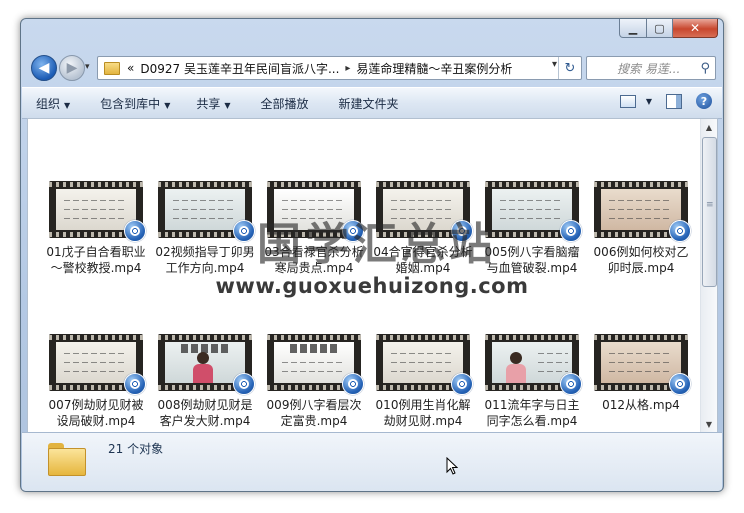 Image resolution: width=744 pixels, height=513 pixels. What do you see at coordinates (709, 127) in the screenshot?
I see `scroll-up-icon: ▲` at bounding box center [709, 127].